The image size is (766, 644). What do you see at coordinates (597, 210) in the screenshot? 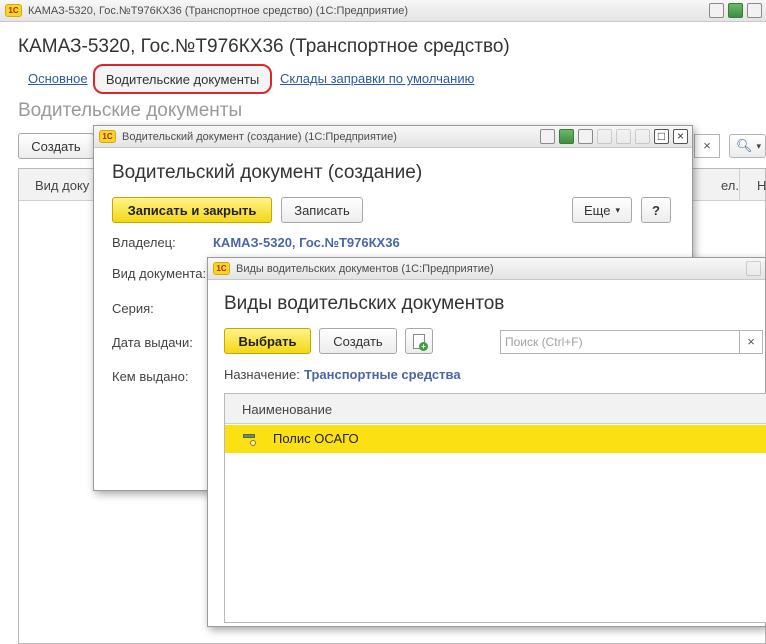
I see `more-button-label: Еще` at bounding box center [597, 210].